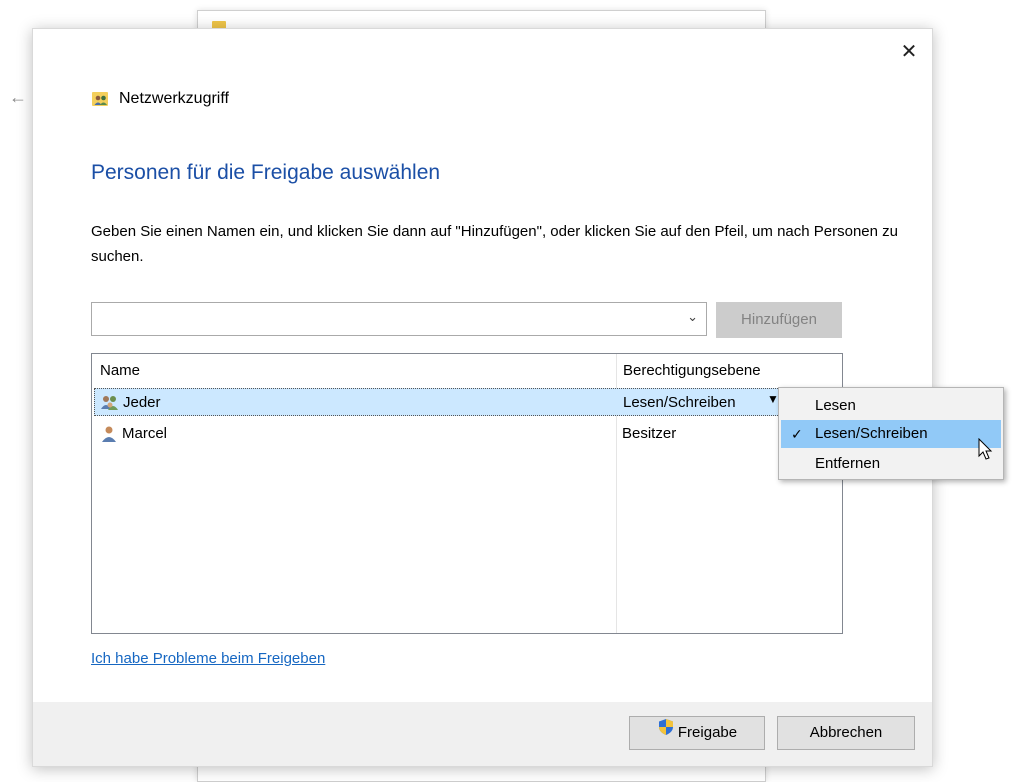  I want to click on users-group-icon, so click(110, 403).